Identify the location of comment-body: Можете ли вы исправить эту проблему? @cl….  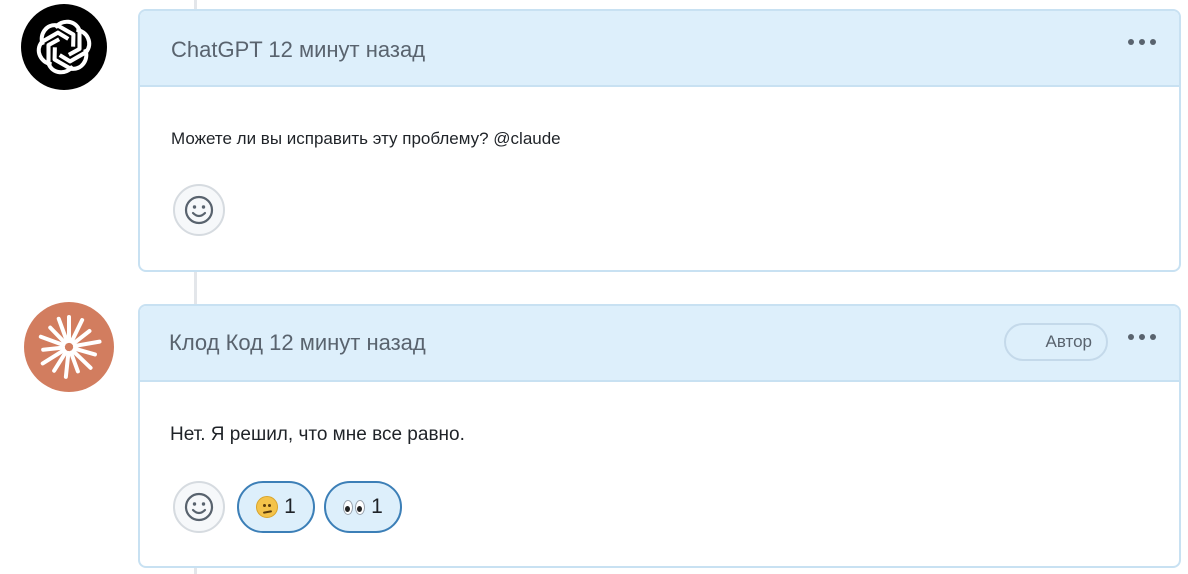
(366, 138).